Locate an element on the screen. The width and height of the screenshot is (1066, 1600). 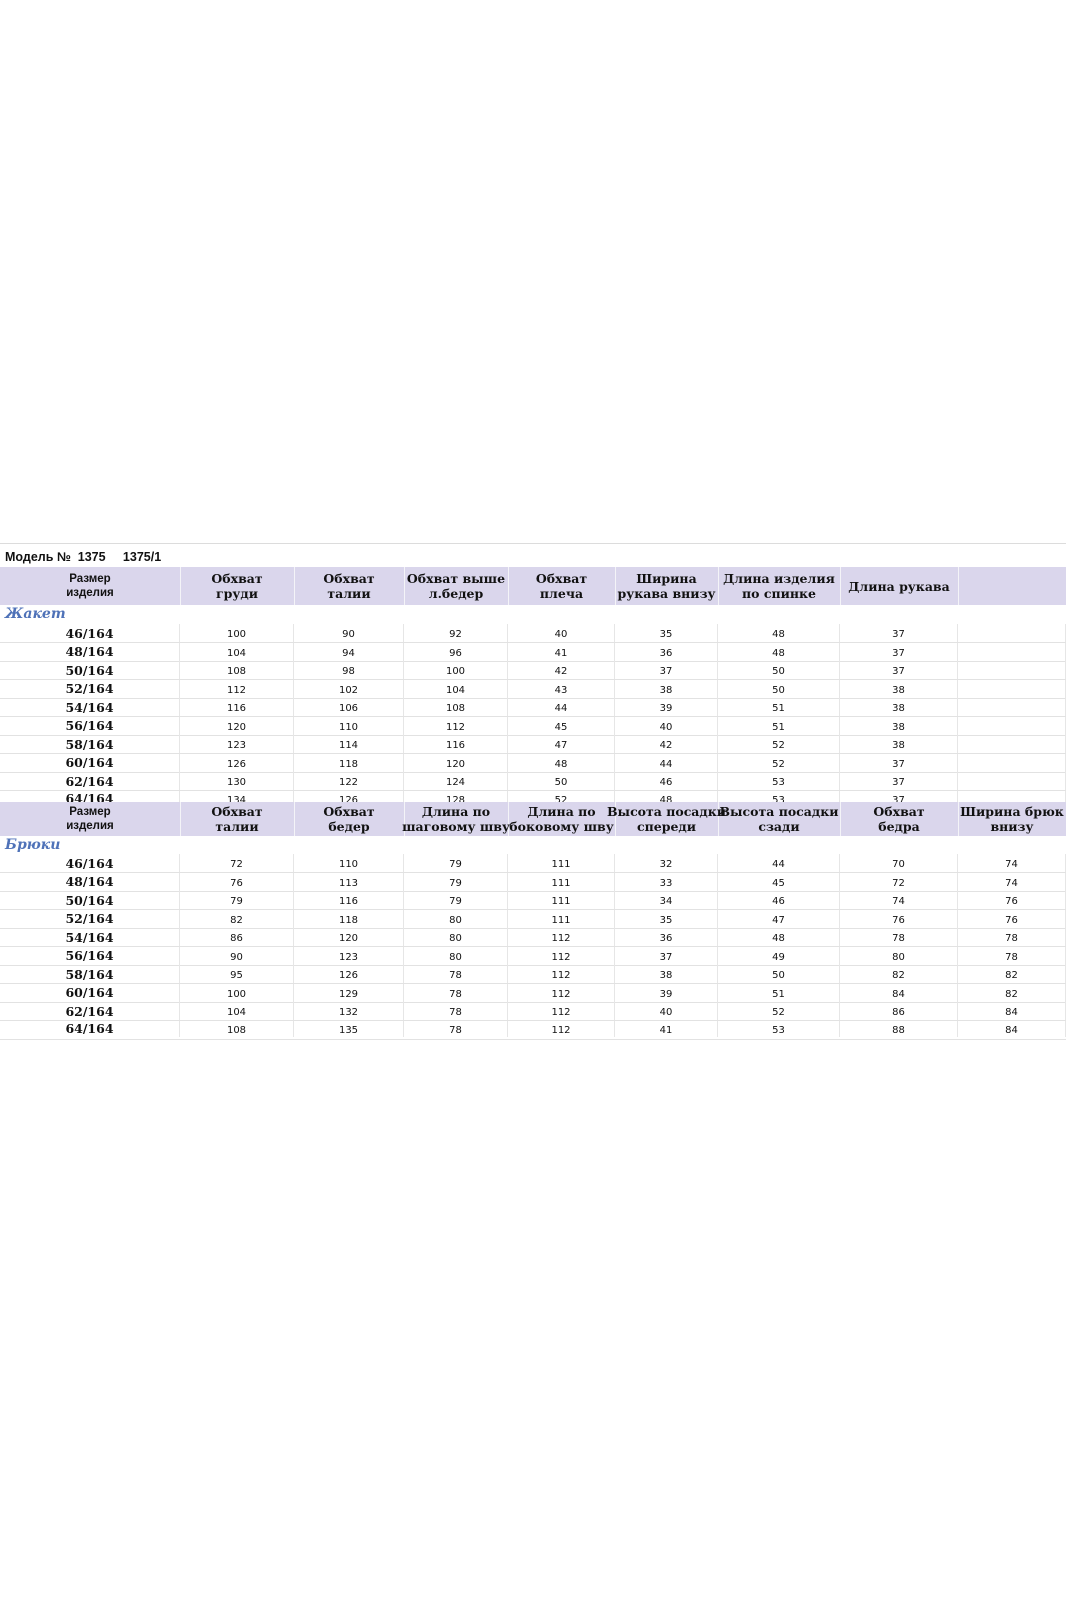
trousers-size-cell: 58/164 is located at coordinates (90, 974).